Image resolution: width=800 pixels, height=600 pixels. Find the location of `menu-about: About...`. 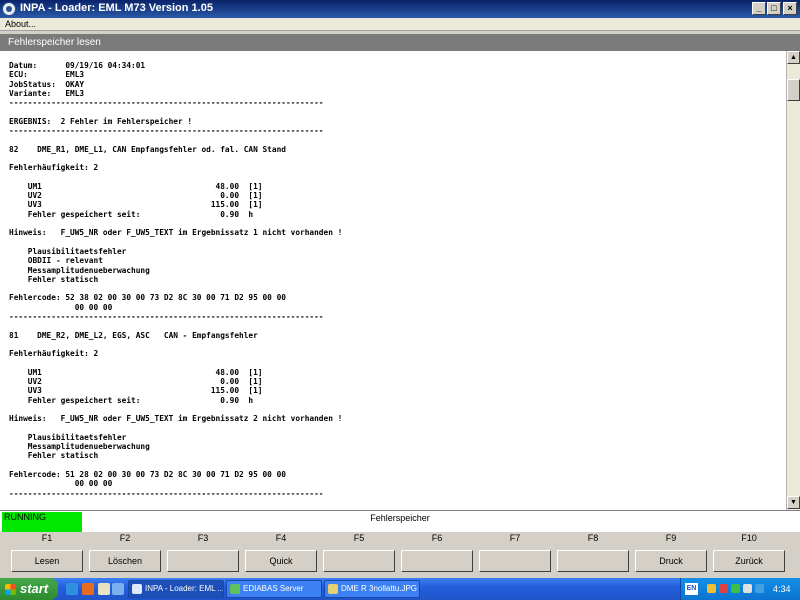

menu-about: About... is located at coordinates (20, 24).